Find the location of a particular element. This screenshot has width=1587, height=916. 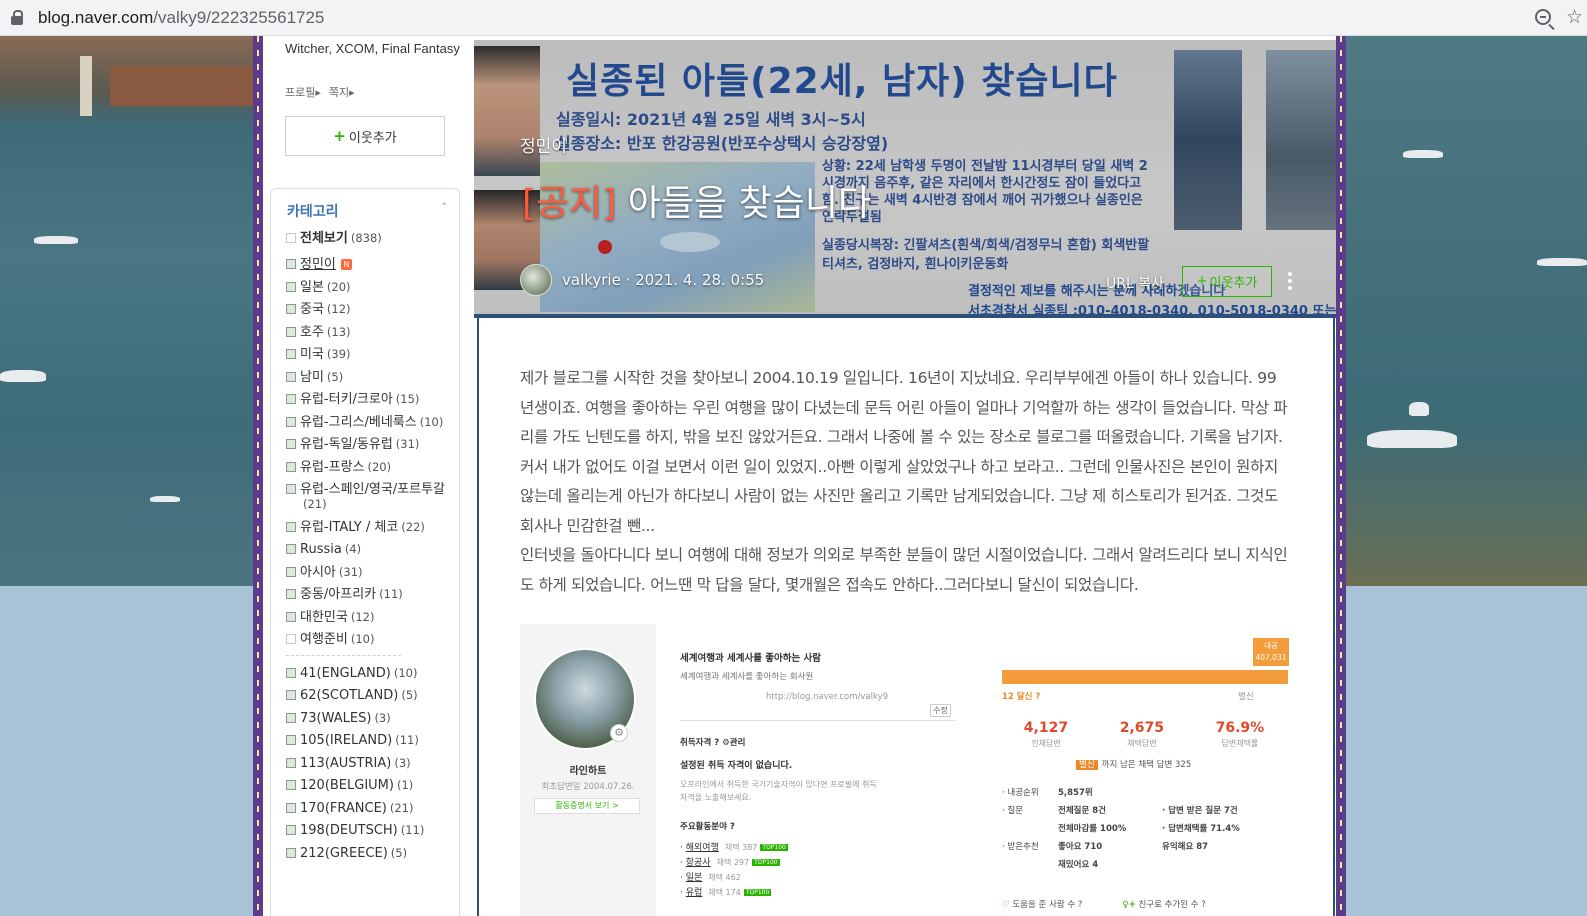

category-name: 41(ENGLAND) is located at coordinates (345, 673).